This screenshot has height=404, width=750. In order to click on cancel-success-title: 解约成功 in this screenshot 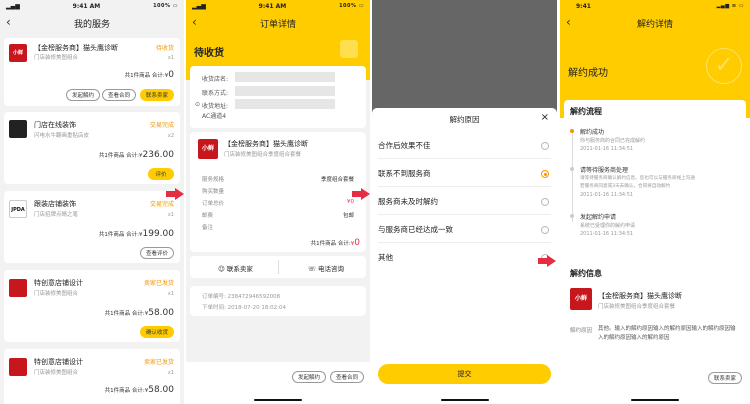, I will do `click(588, 73)`.